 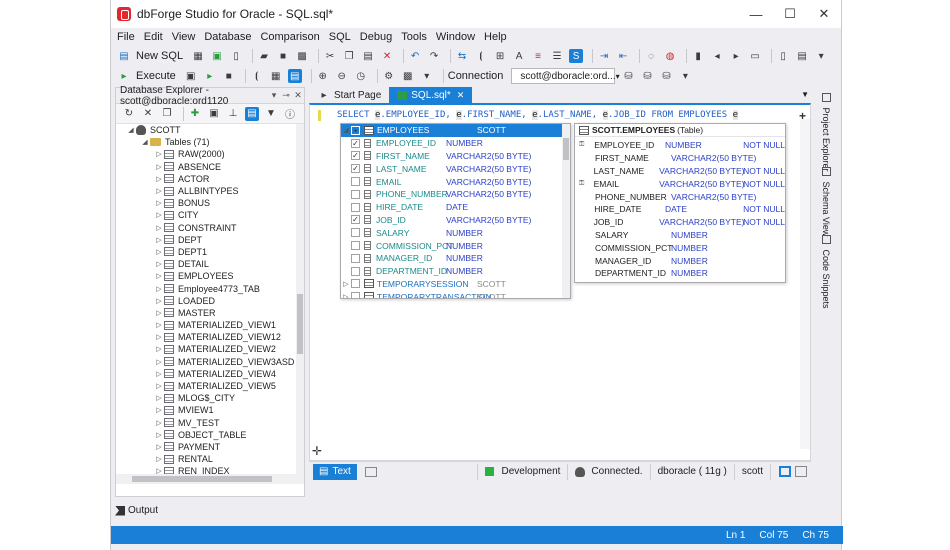 I want to click on tree-node-table: ▷ MATERIALIZED_VIEW5, so click(x=210, y=386).